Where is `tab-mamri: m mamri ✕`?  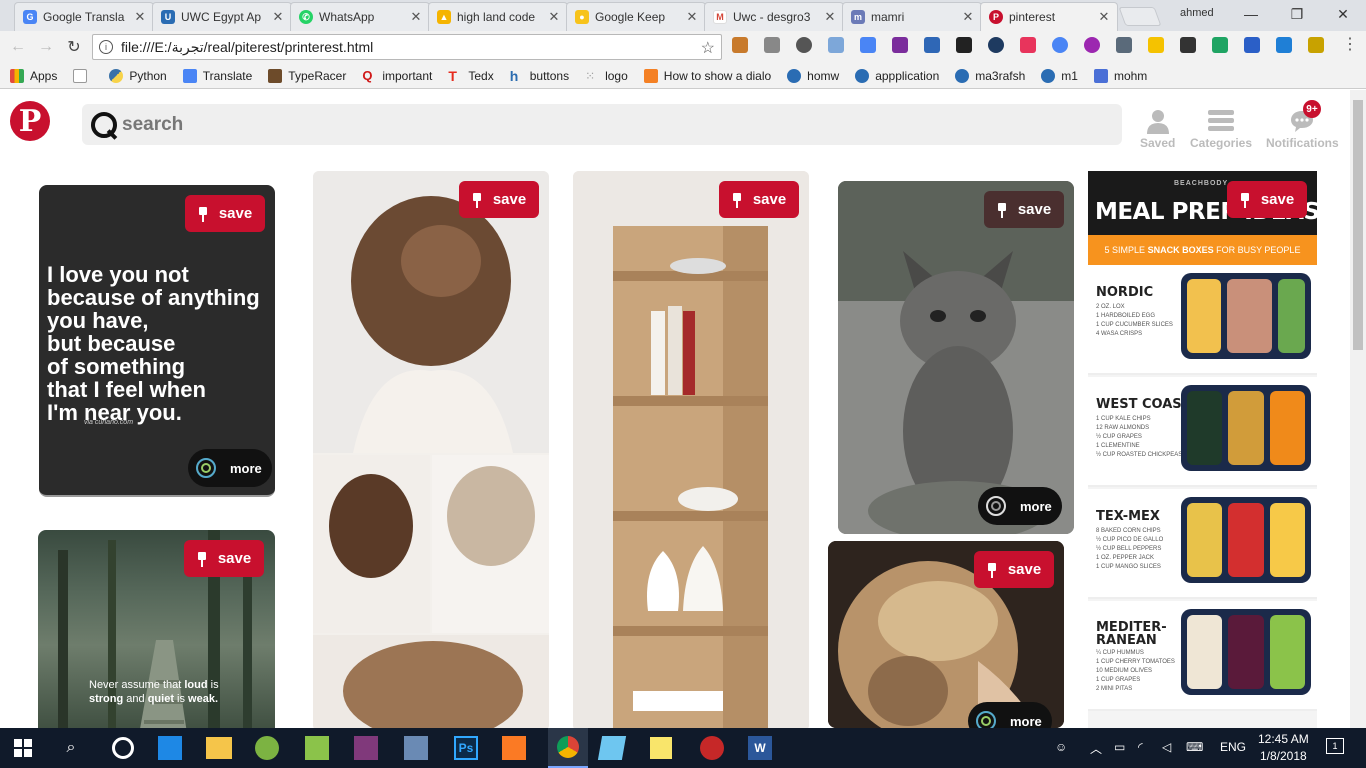 tab-mamri: m mamri ✕ is located at coordinates (912, 16).